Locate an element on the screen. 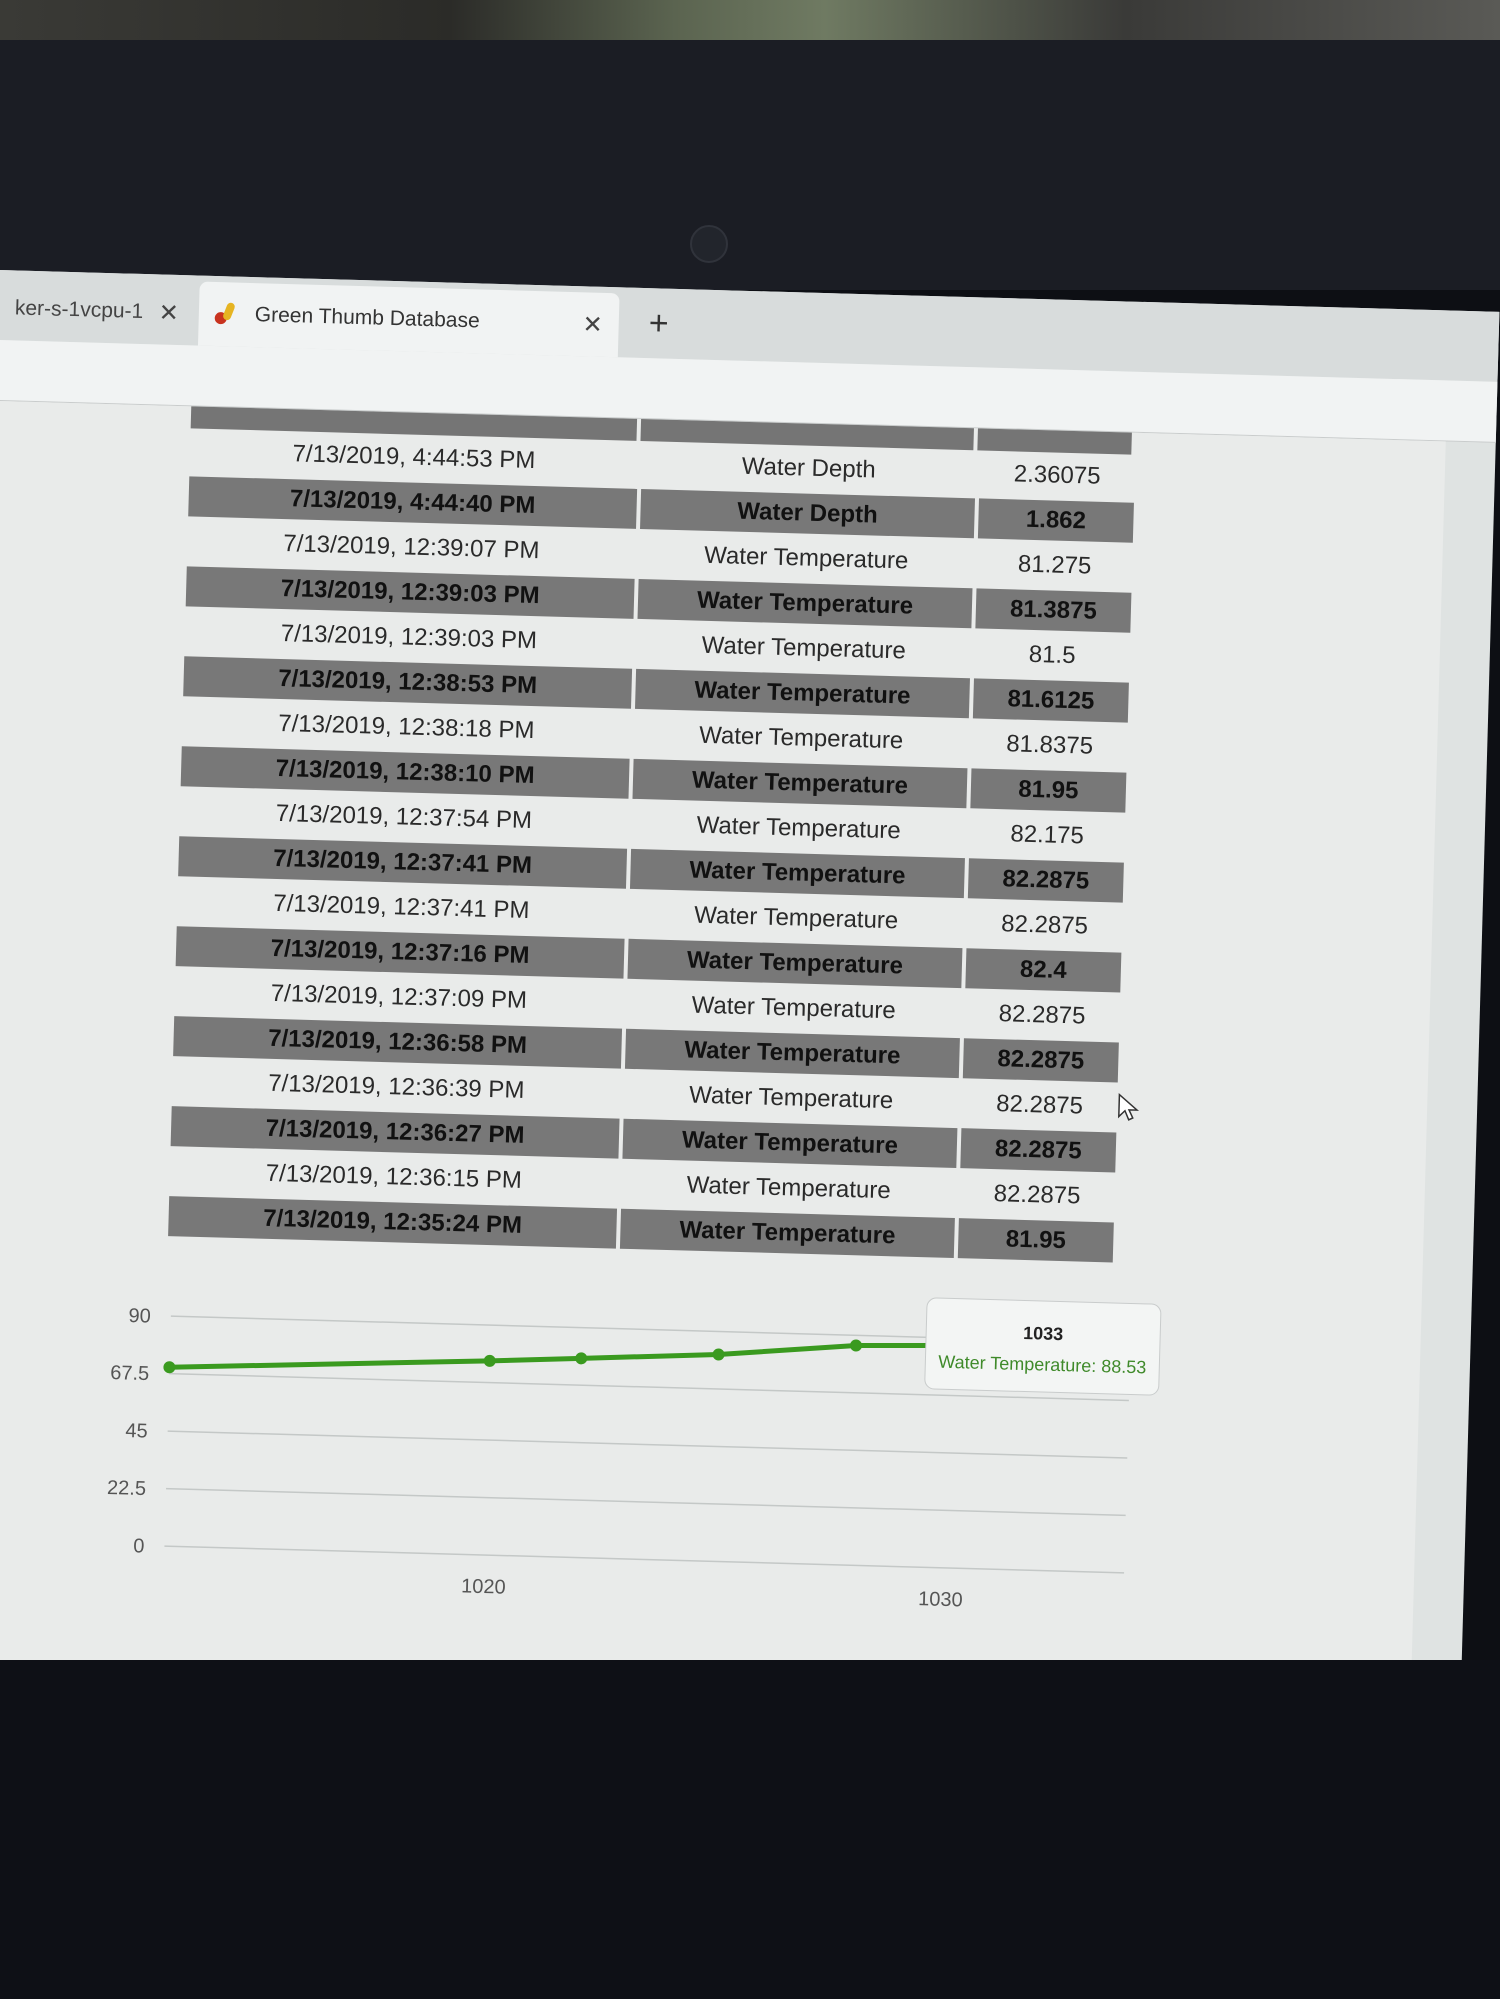 This screenshot has width=1500, height=1999. y-tick-label: 90 is located at coordinates (139, 1316).